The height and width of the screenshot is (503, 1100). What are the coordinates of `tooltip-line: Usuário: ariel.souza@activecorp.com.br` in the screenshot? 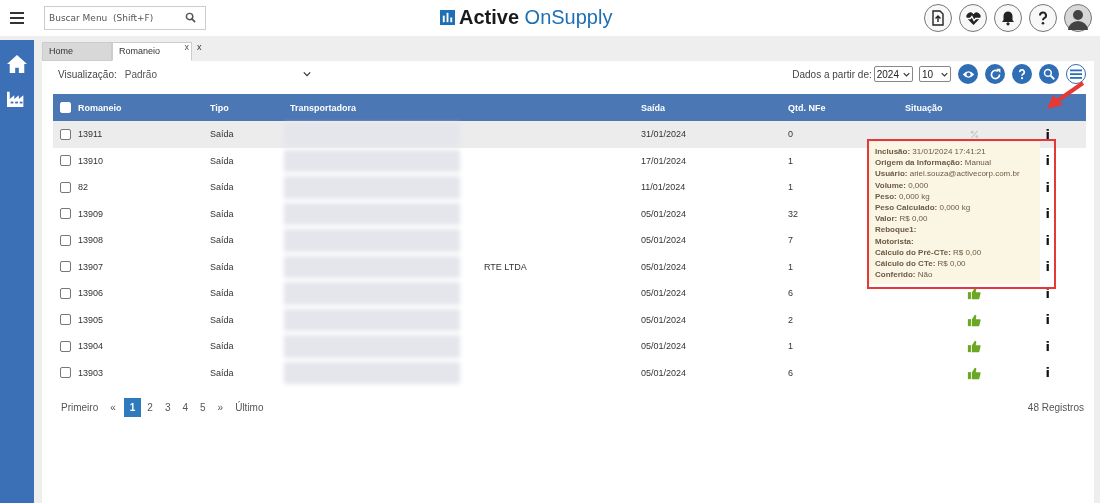 It's located at (948, 174).